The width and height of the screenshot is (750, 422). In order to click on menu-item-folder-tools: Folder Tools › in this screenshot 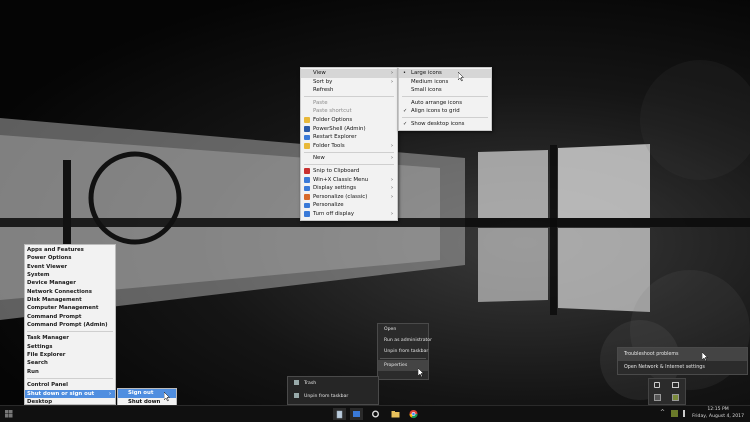, I will do `click(349, 146)`.